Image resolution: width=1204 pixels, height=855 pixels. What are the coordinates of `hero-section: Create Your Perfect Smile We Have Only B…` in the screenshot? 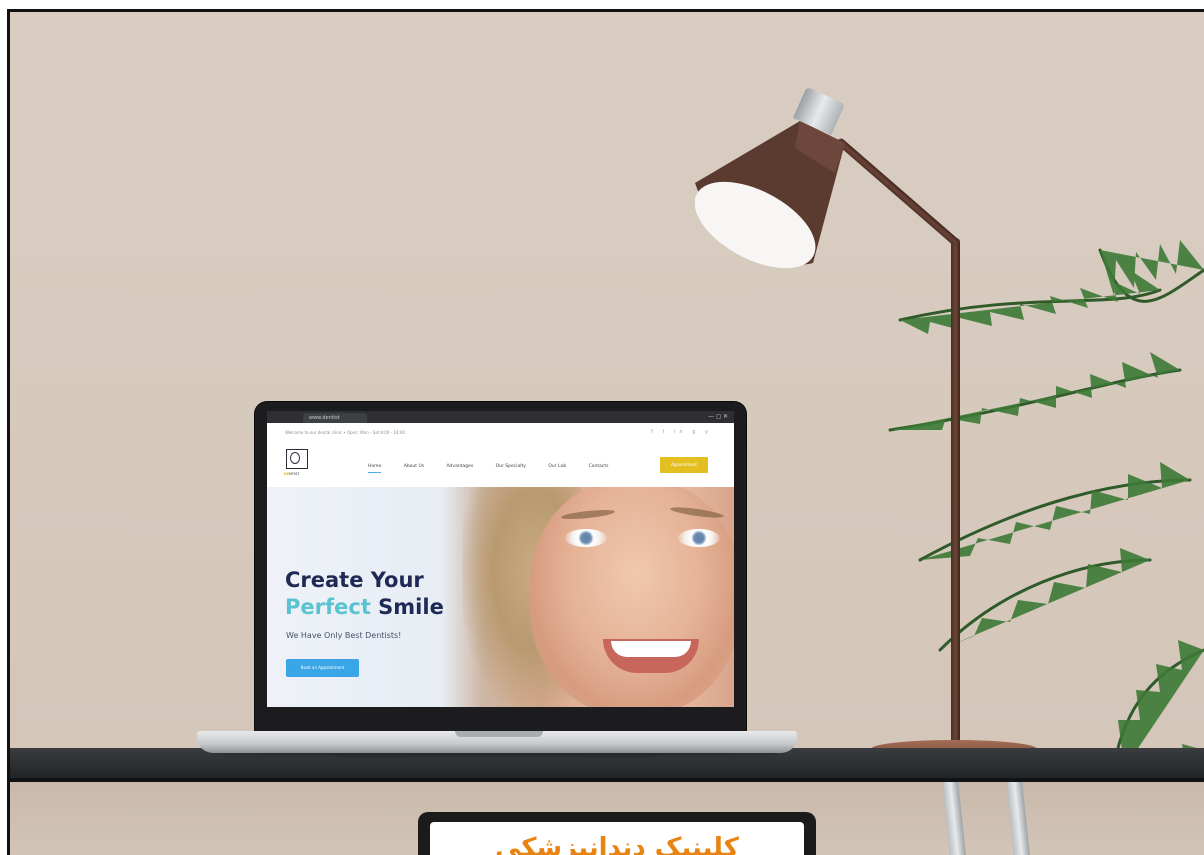 It's located at (500, 597).